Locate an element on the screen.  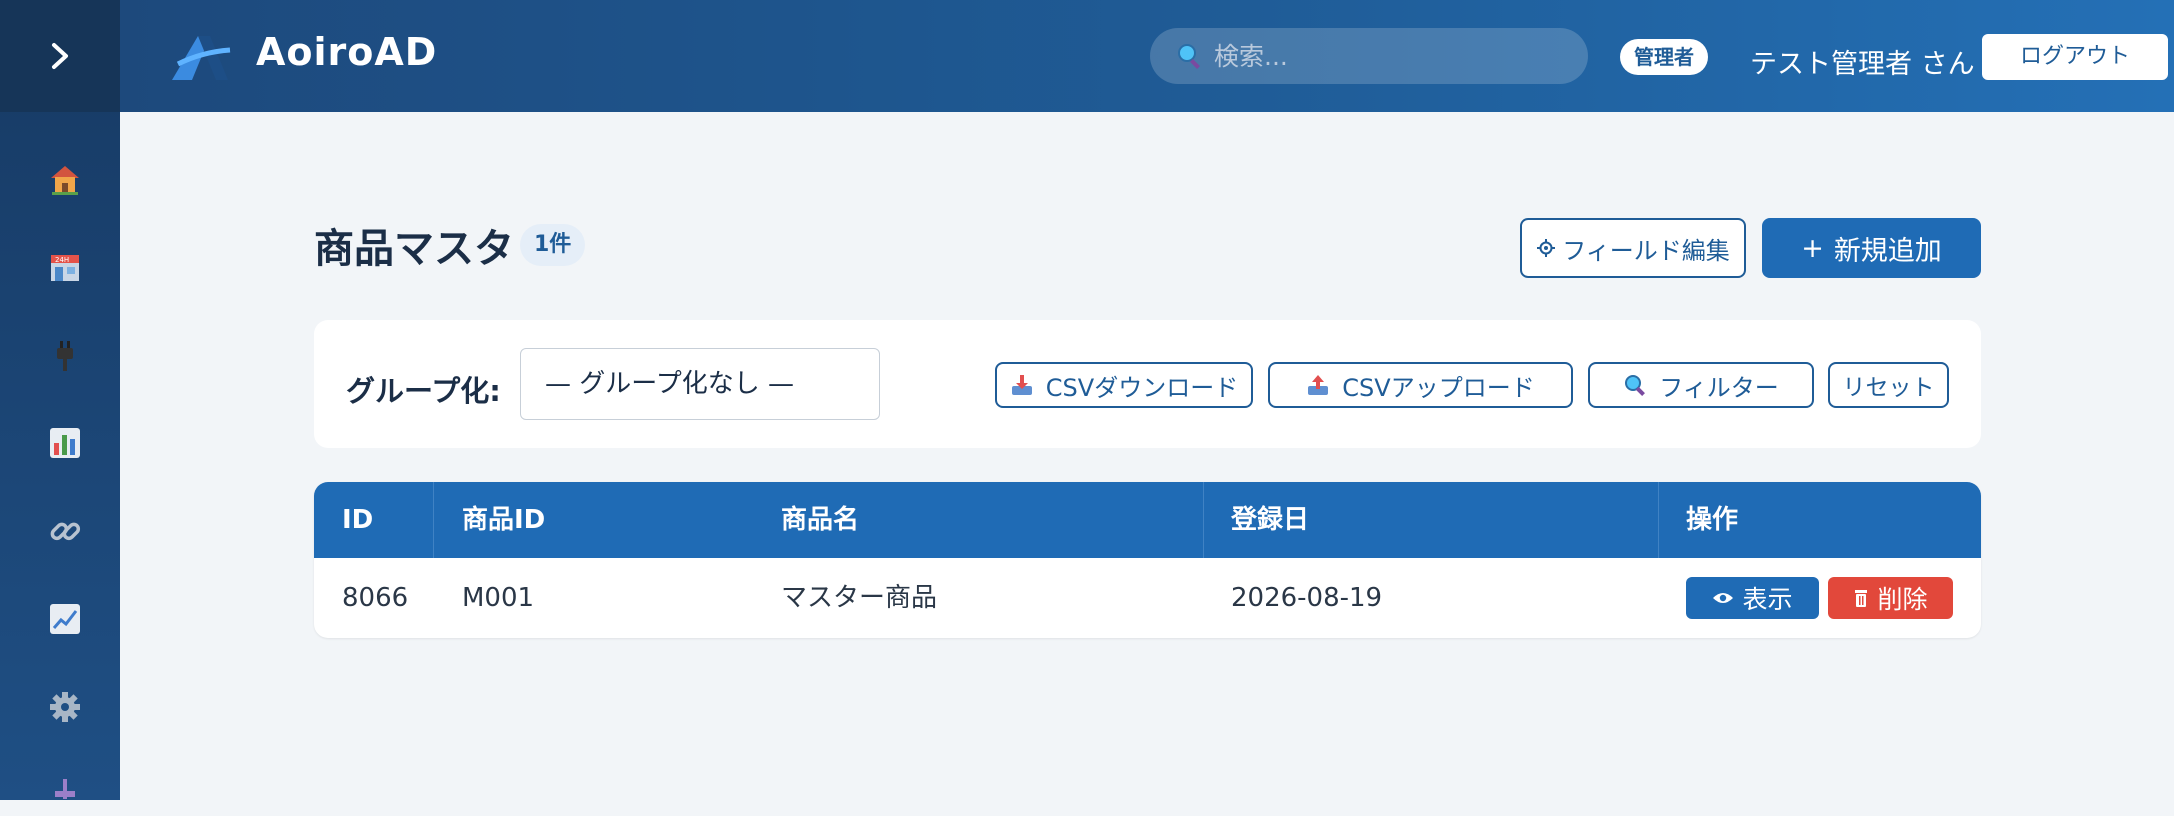
filter-button: フィルター is located at coordinates (1701, 385).